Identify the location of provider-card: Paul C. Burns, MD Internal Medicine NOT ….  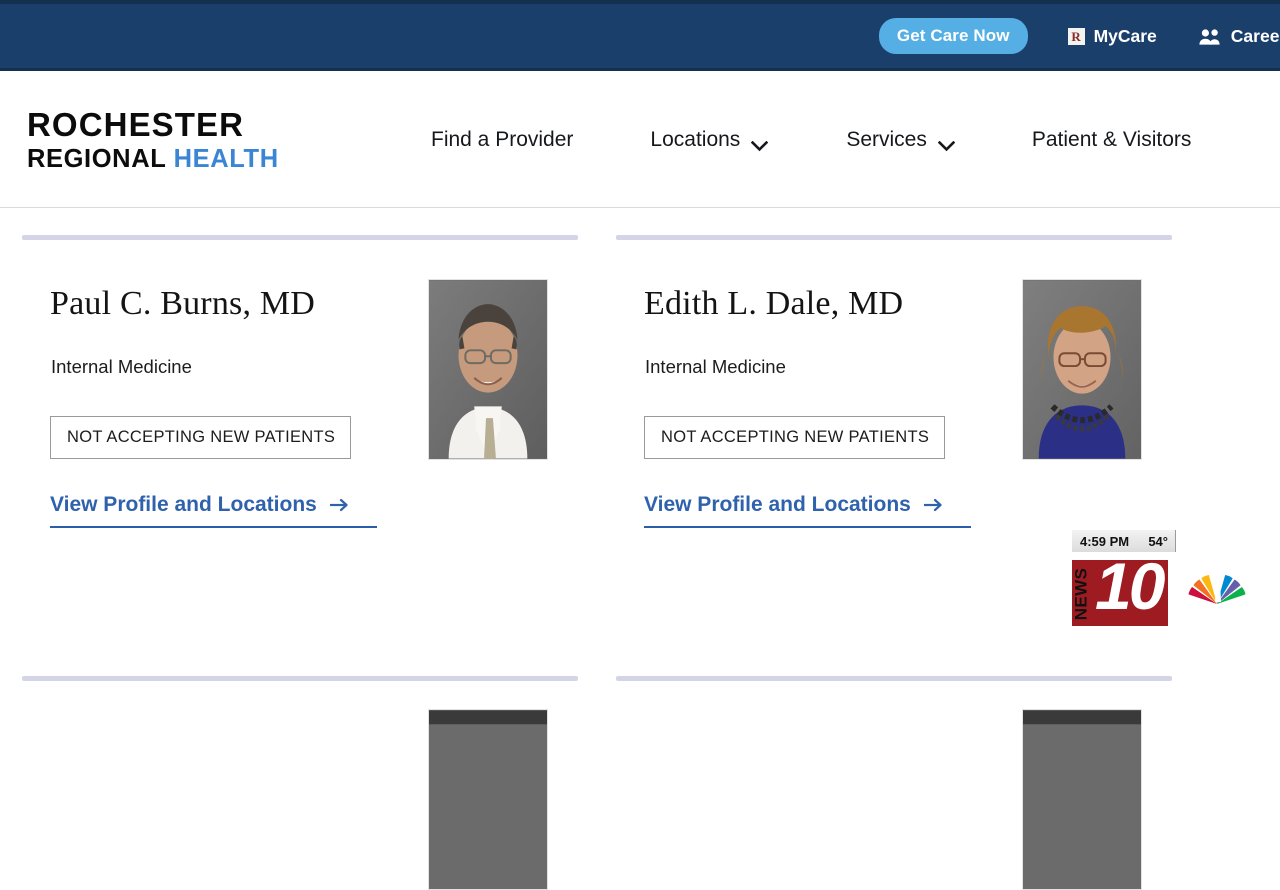
(300, 387).